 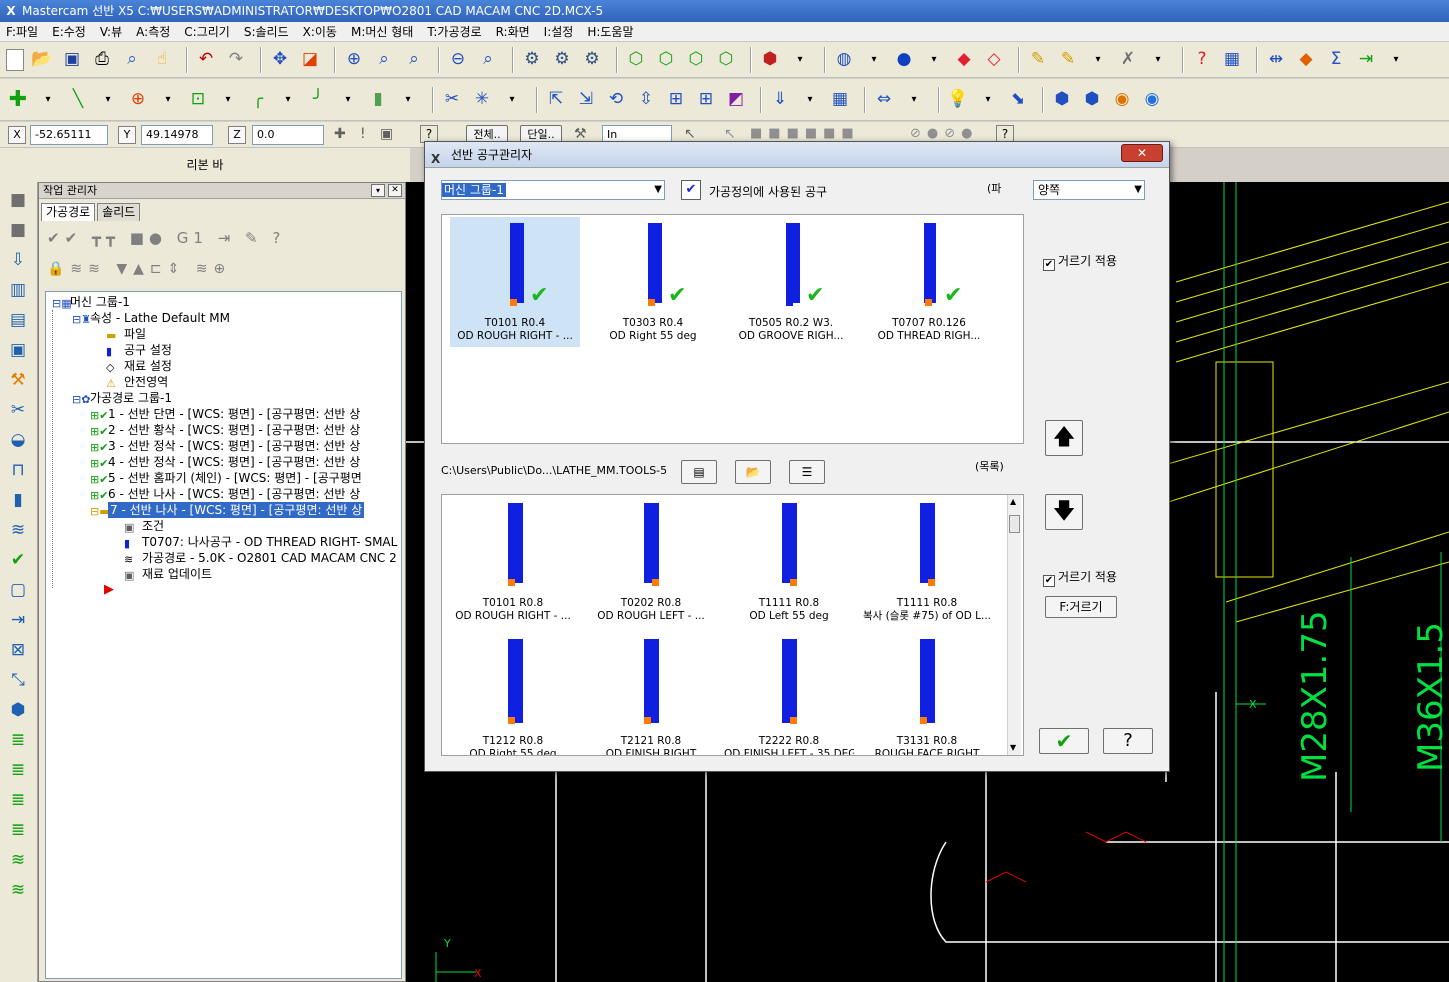 What do you see at coordinates (139, 350) in the screenshot?
I see `tree-node-tool-settings: ▮ 공구 설정` at bounding box center [139, 350].